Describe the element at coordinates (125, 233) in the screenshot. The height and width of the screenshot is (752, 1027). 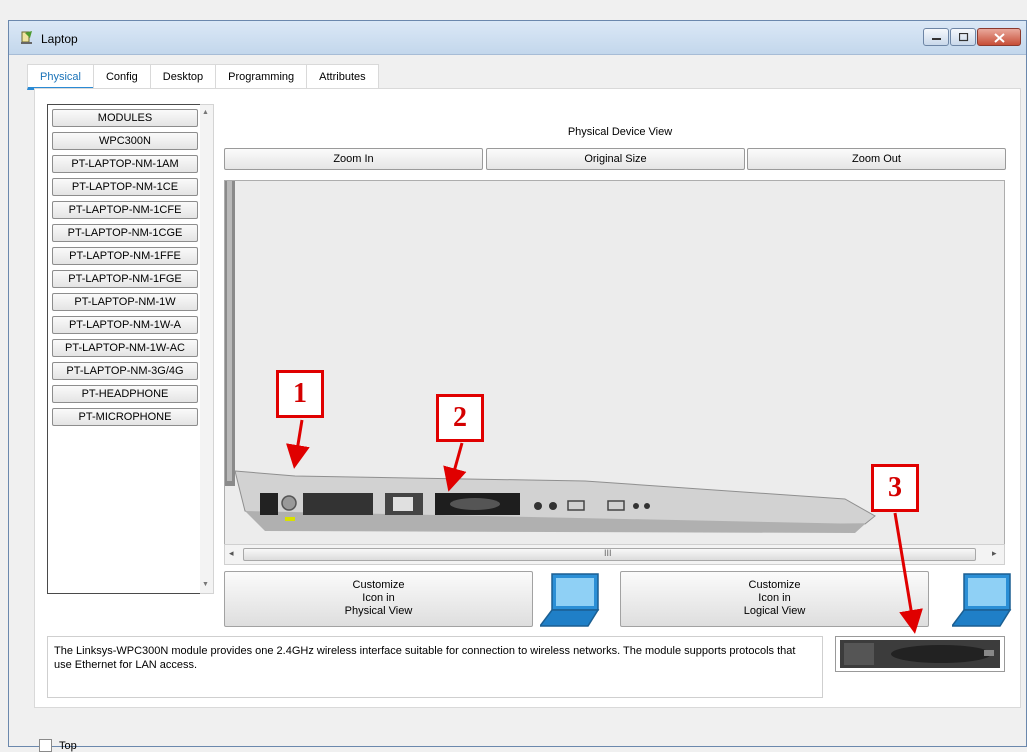
I see `module-button-nm-1cge: PT-LAPTOP-NM-1CGE` at that location.